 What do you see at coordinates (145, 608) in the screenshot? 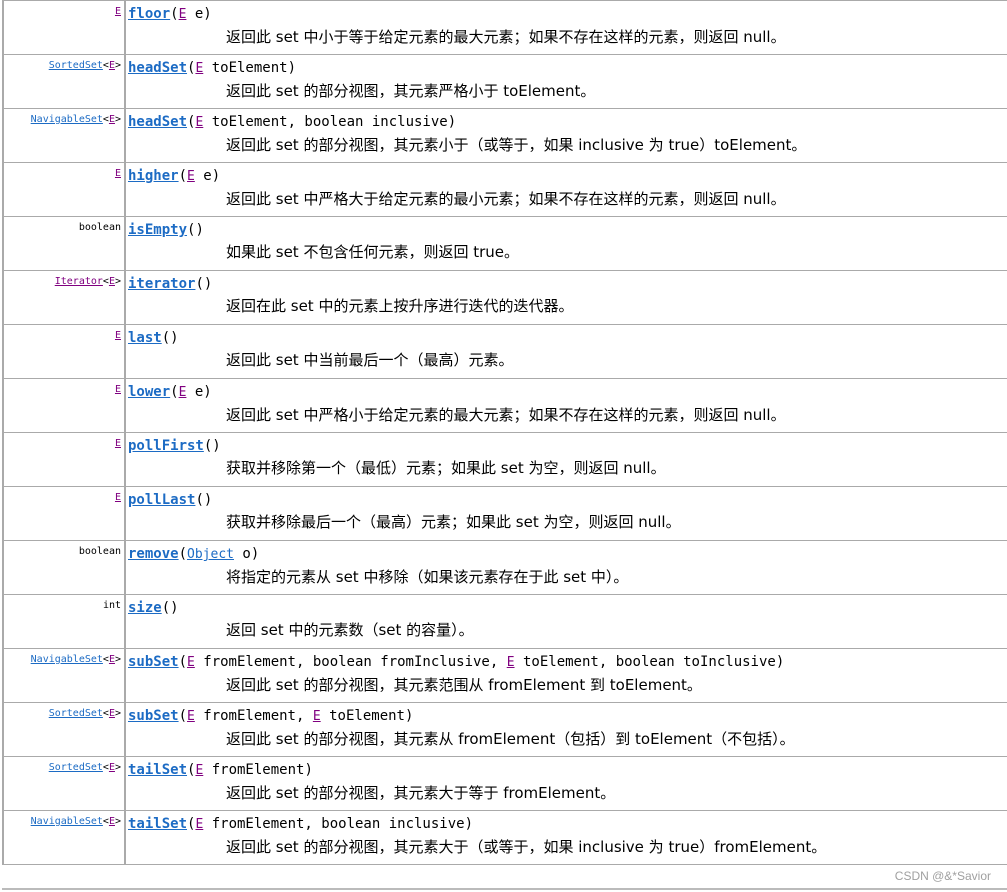
I see `method-name-link: size` at bounding box center [145, 608].